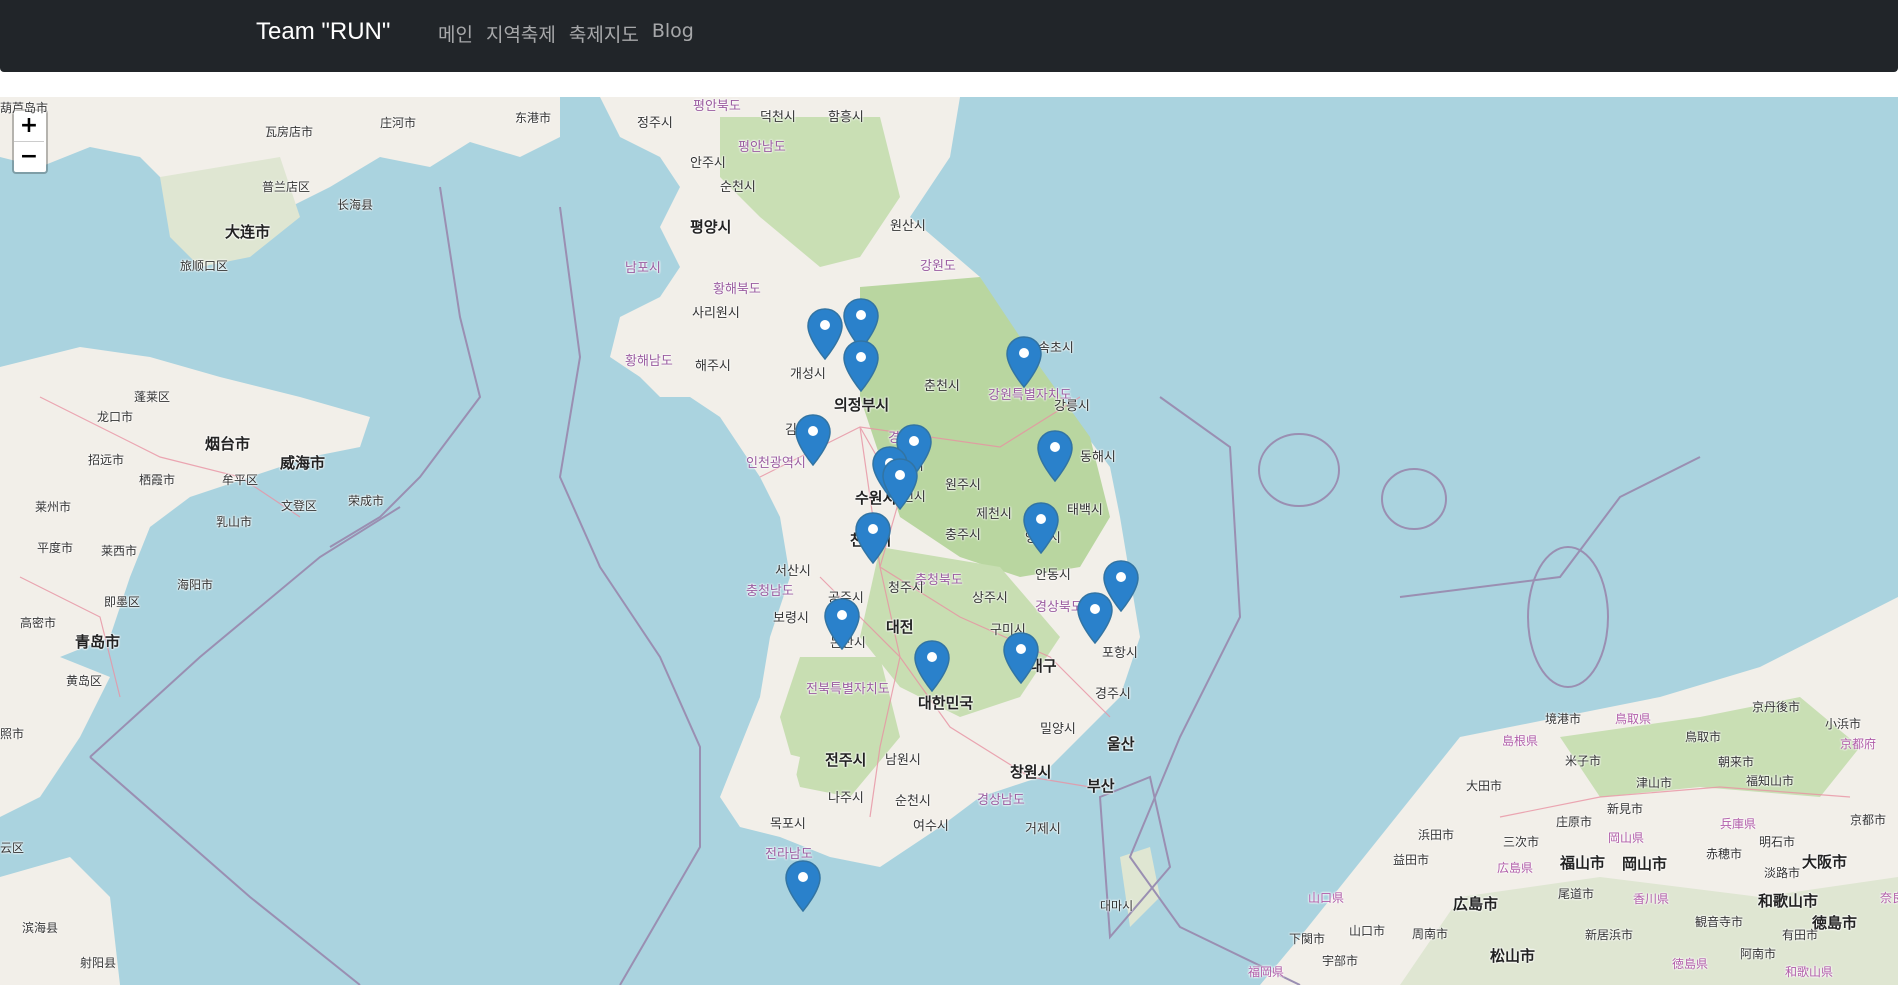 Image resolution: width=1898 pixels, height=985 pixels. I want to click on nav-link-regional-festivals: 지역축제, so click(521, 33).